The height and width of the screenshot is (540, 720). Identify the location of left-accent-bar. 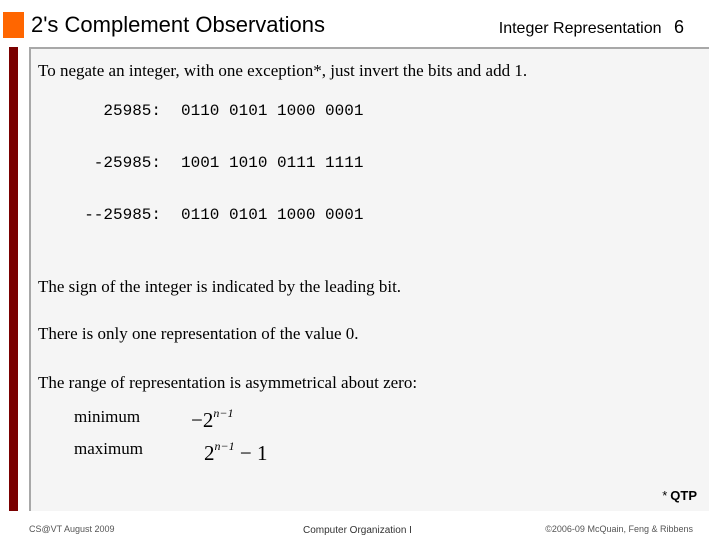
(13, 279).